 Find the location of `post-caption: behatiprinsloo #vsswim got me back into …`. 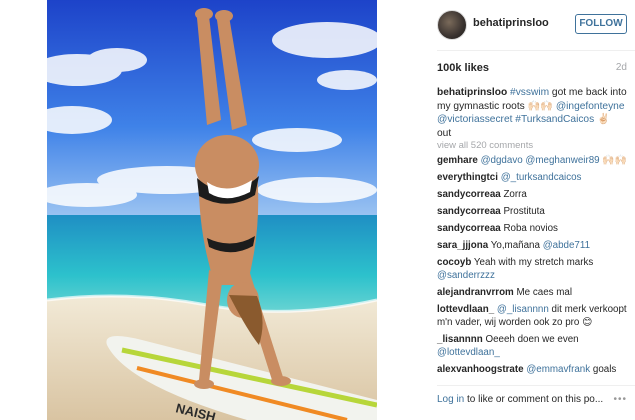

post-caption: behatiprinsloo #vsswim got me back into … is located at coordinates (532, 113).